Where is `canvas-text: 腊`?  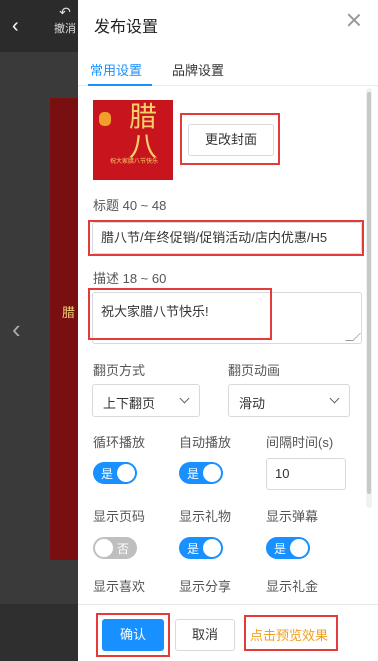
canvas-text: 腊 is located at coordinates (69, 312).